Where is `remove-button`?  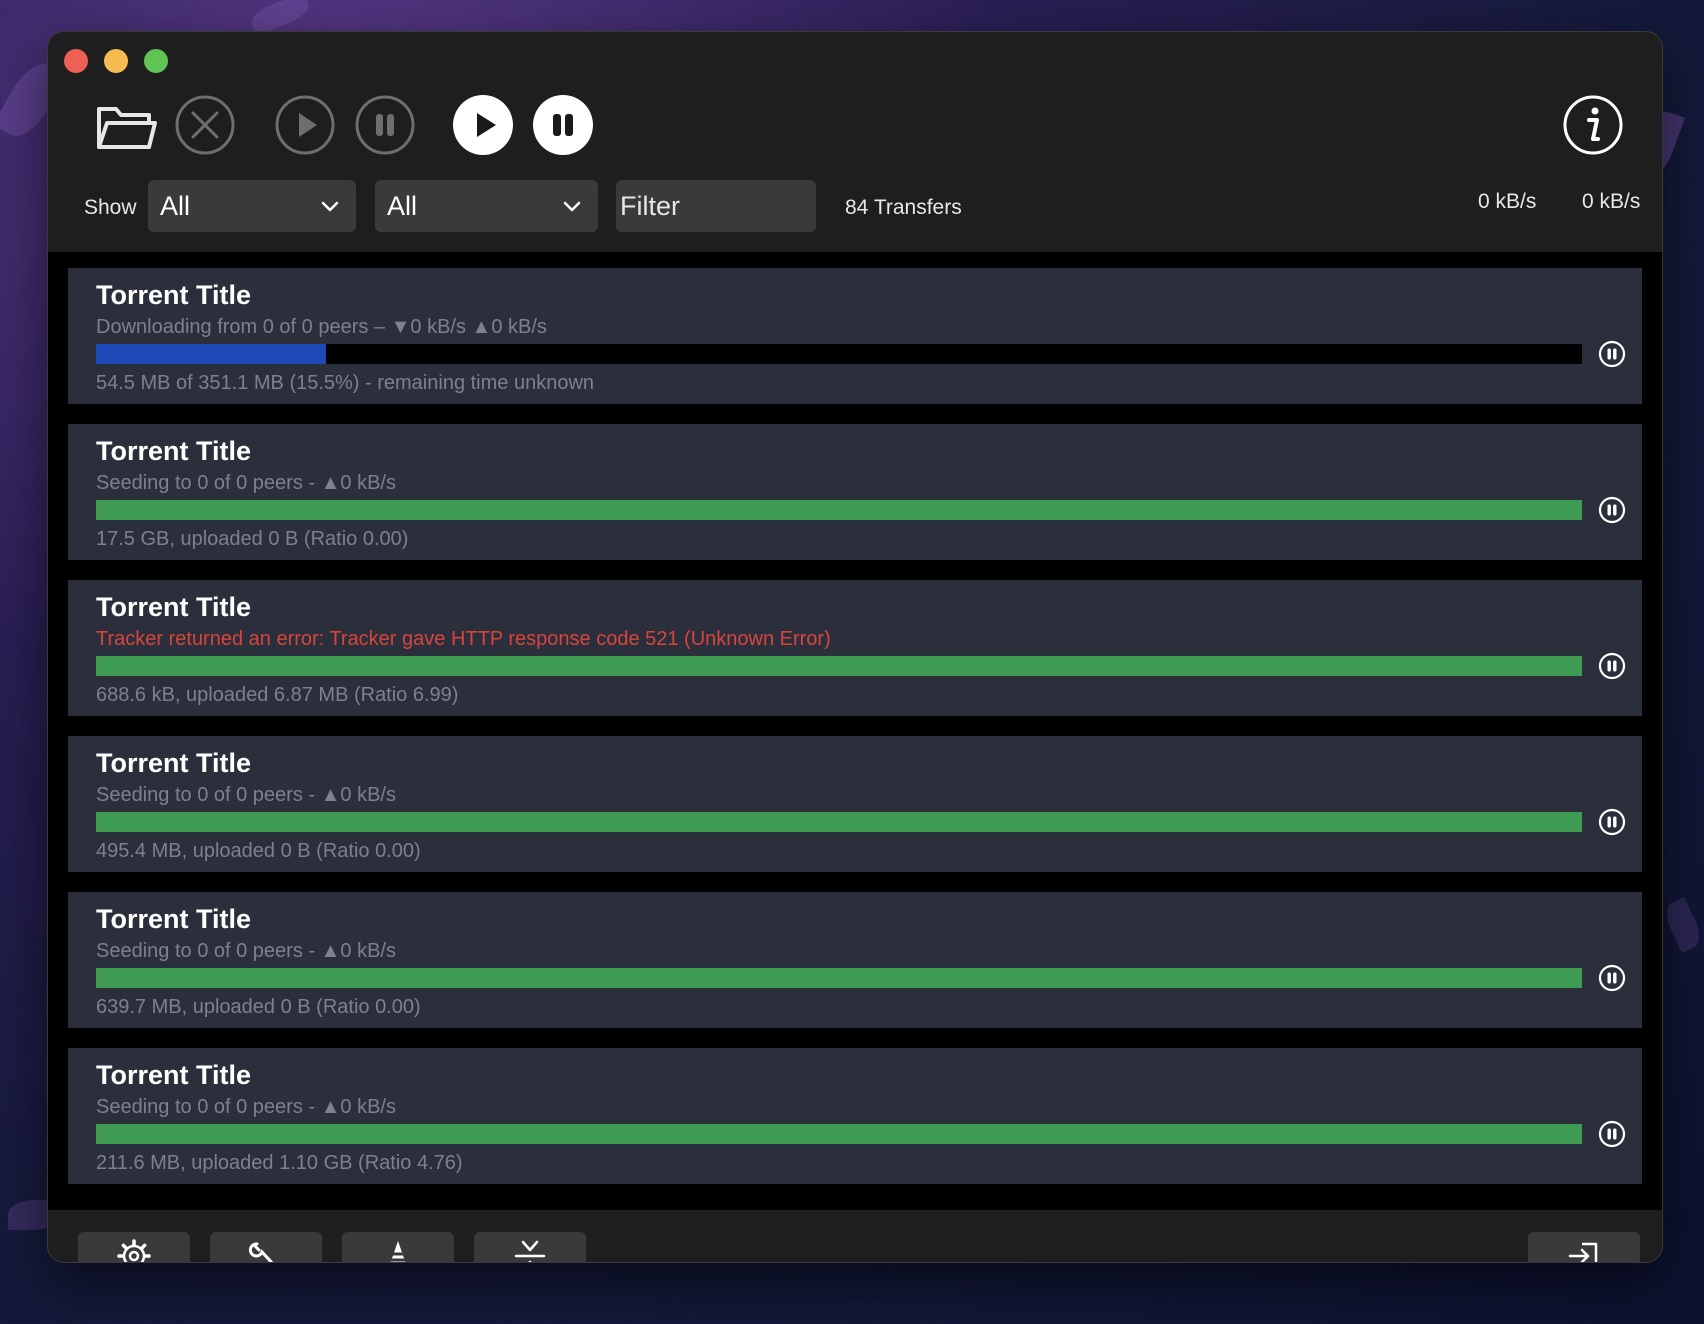
remove-button is located at coordinates (205, 125).